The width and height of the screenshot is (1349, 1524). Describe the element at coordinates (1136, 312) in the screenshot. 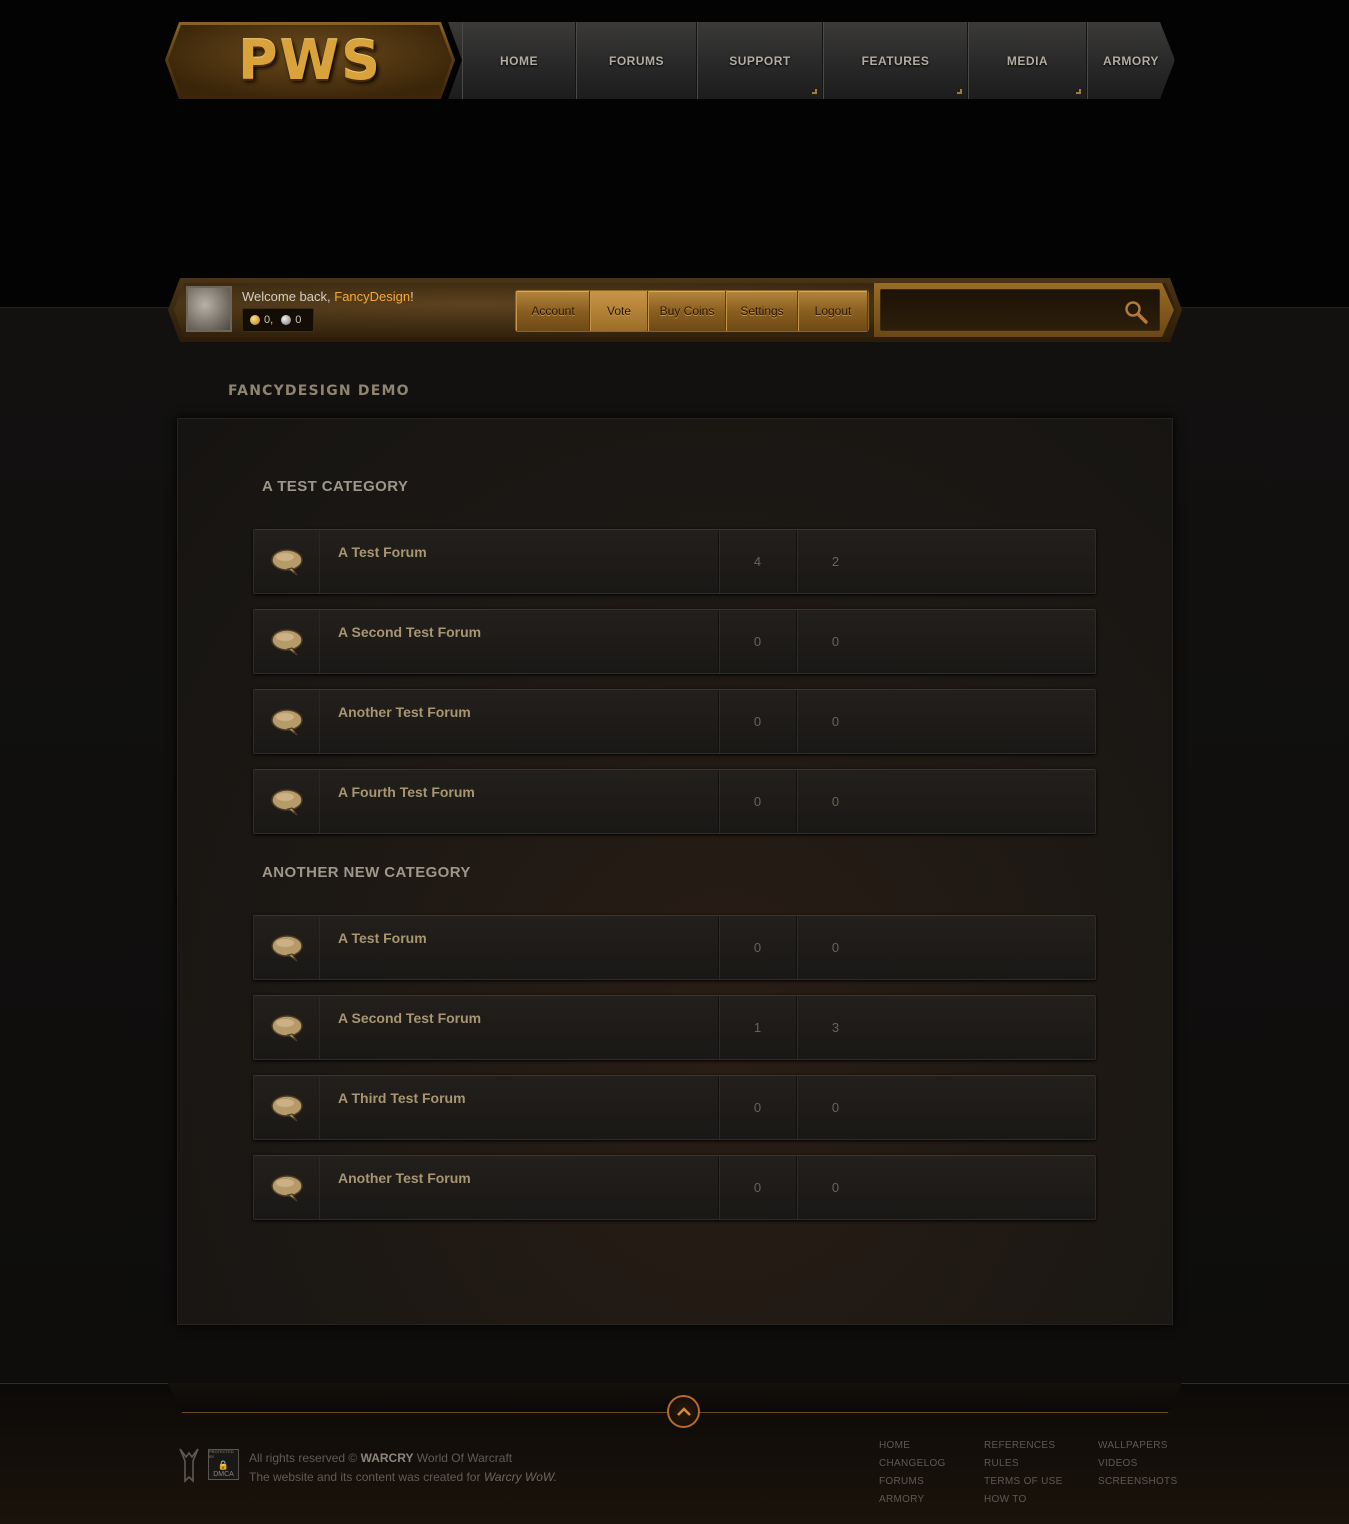

I see `magnifier-icon` at that location.